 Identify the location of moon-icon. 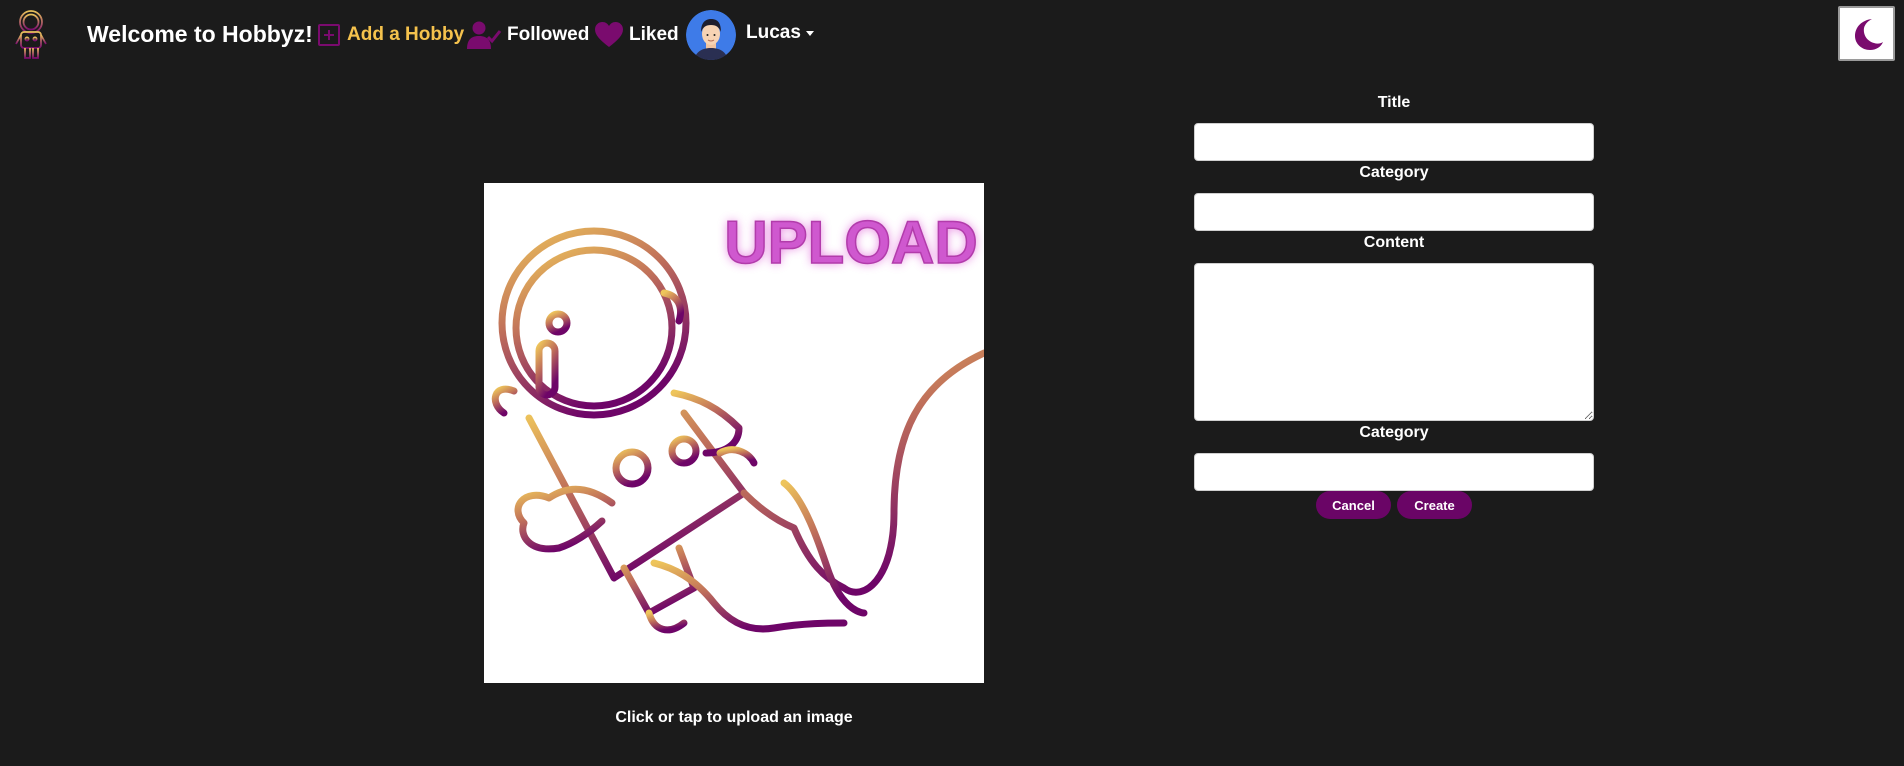
(1868, 34).